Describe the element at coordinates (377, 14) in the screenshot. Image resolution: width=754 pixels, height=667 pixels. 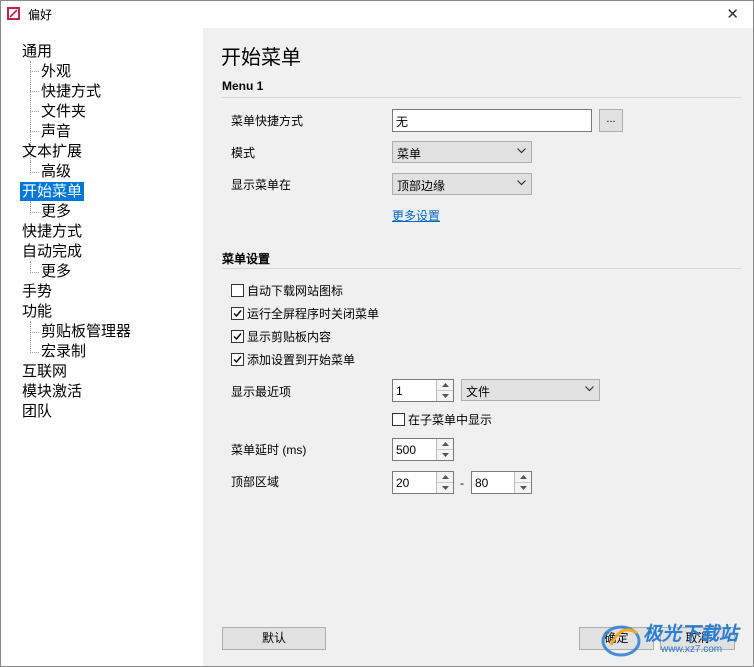
I see `title-bar: 偏好 ✕` at that location.